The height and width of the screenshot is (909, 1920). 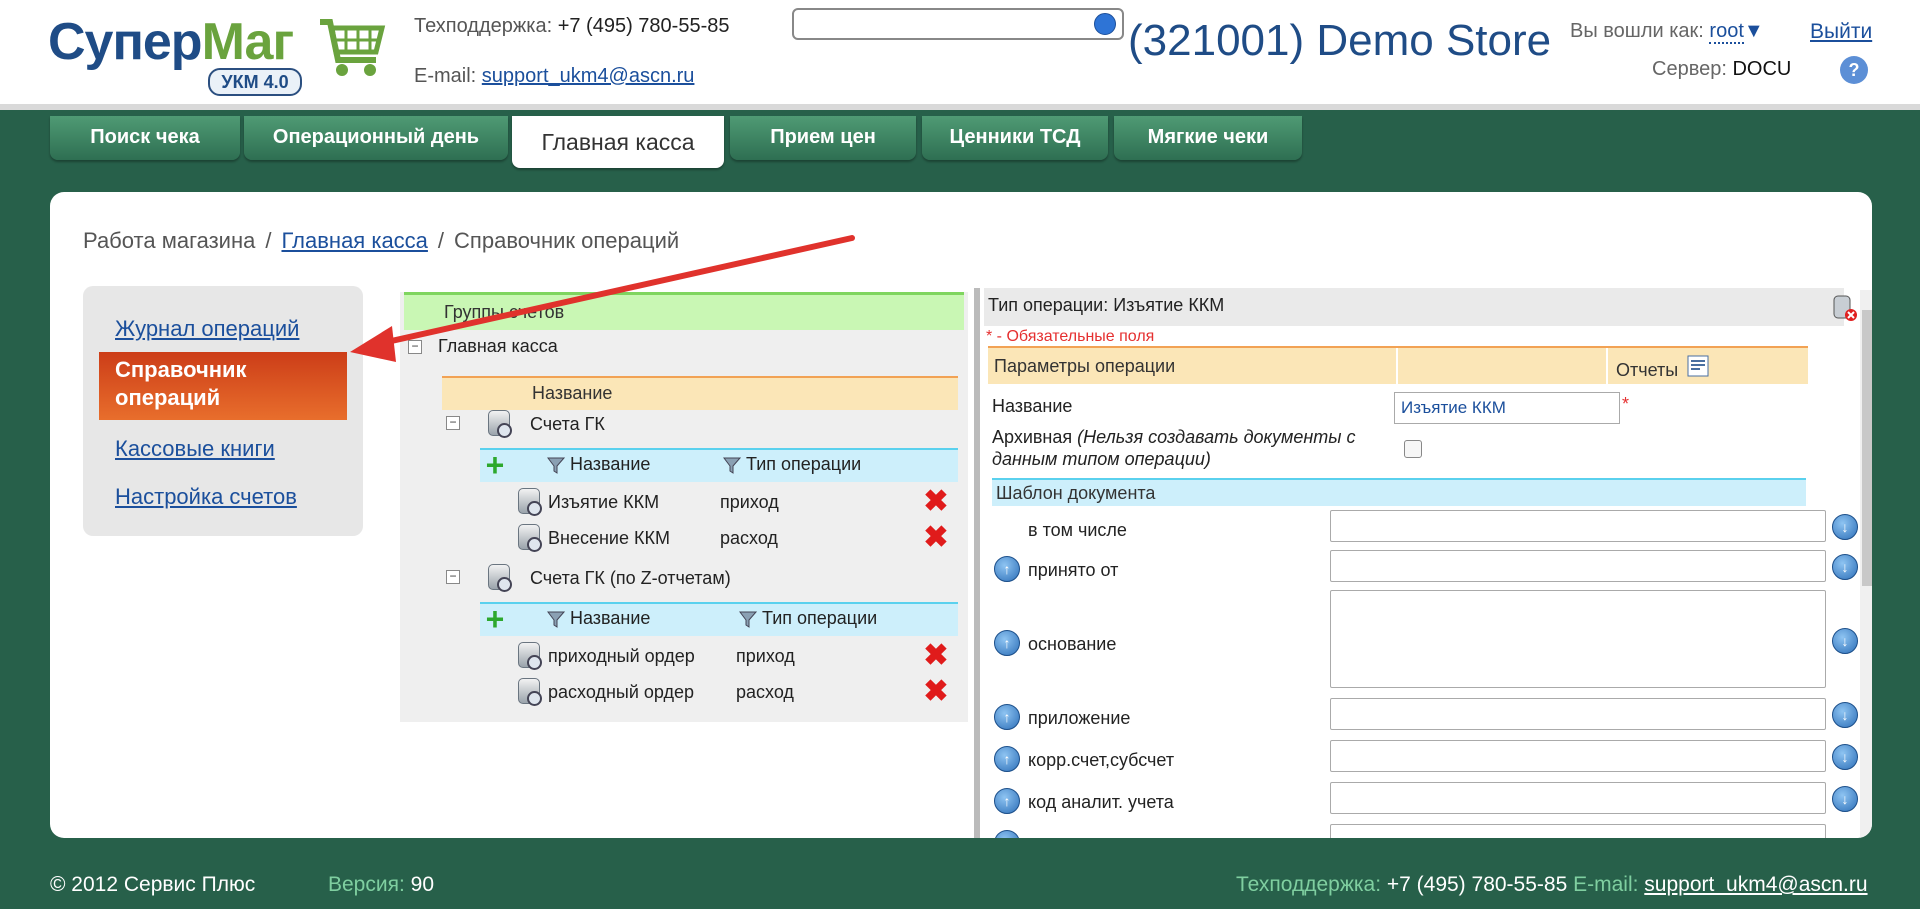 I want to click on reports-label: Отчеты, so click(x=1647, y=370).